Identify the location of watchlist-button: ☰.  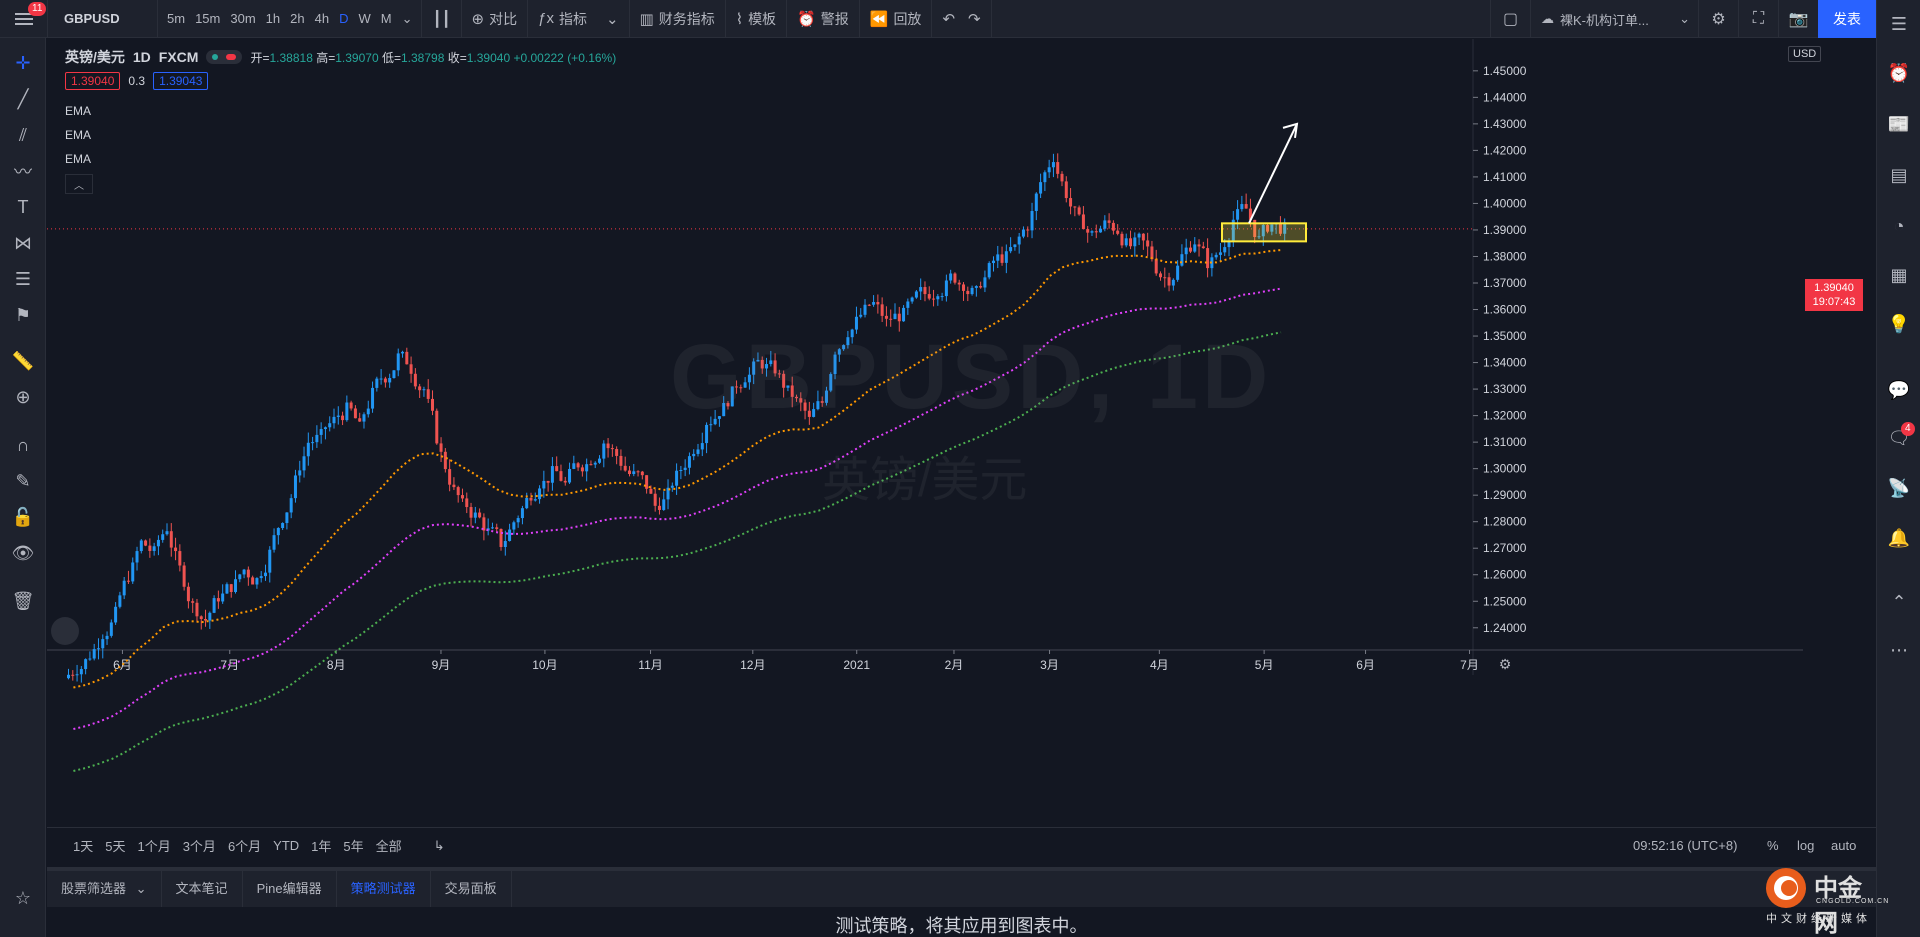
(1898, 24).